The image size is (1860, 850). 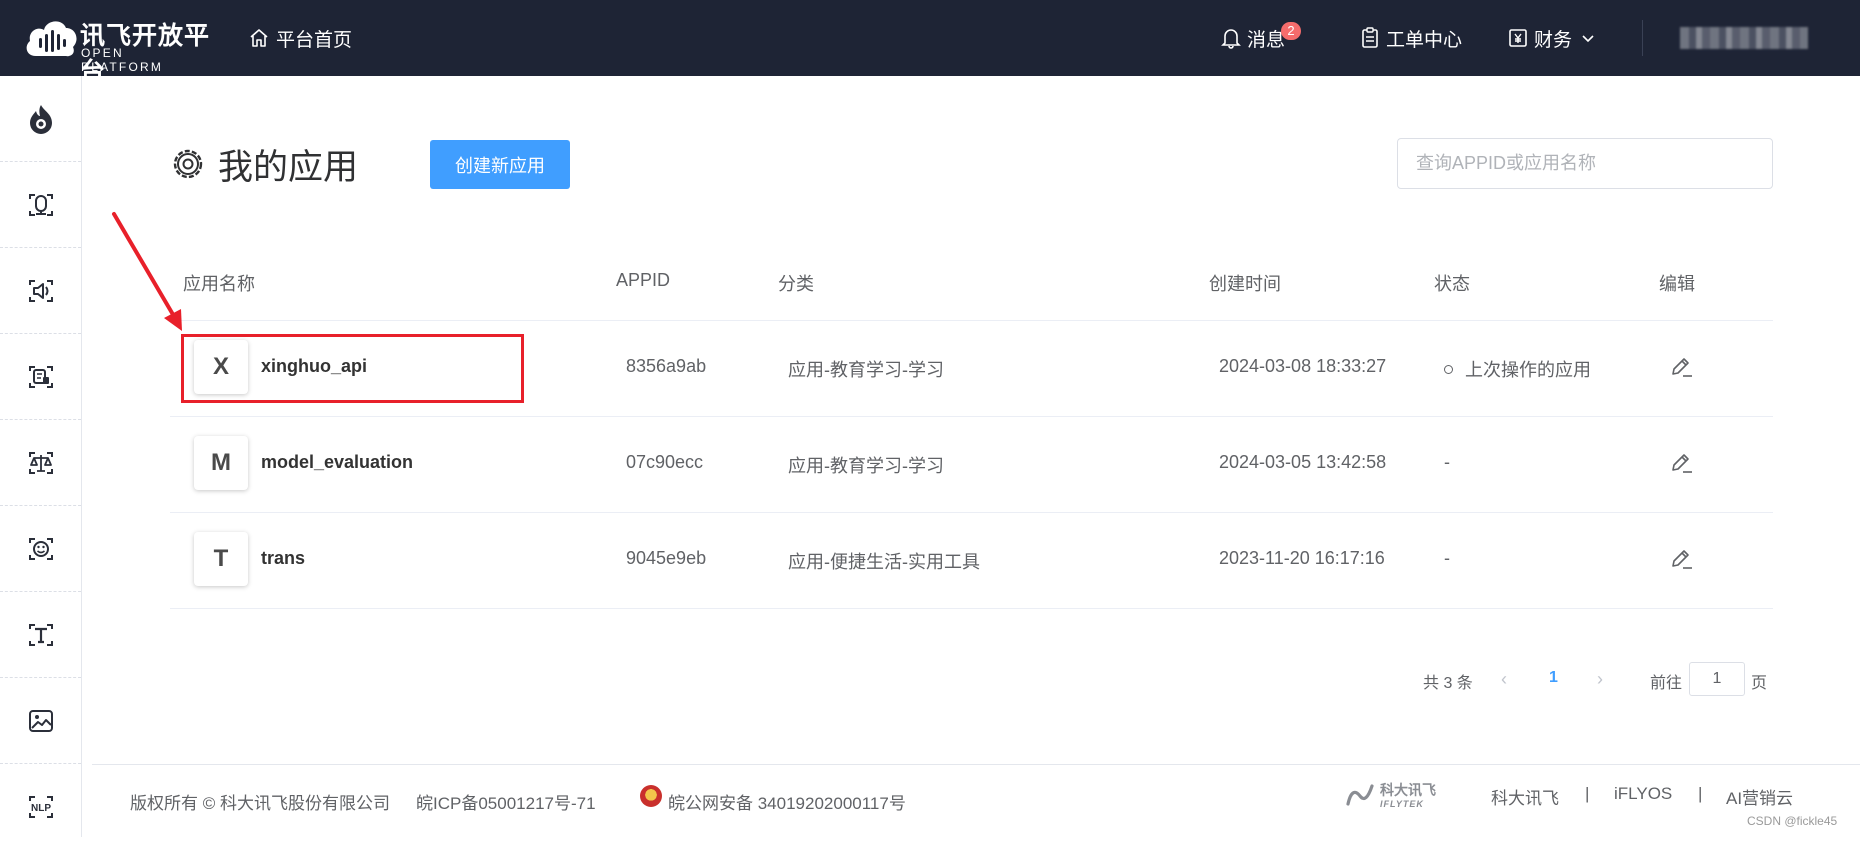 What do you see at coordinates (976, 764) in the screenshot?
I see `footer-divider` at bounding box center [976, 764].